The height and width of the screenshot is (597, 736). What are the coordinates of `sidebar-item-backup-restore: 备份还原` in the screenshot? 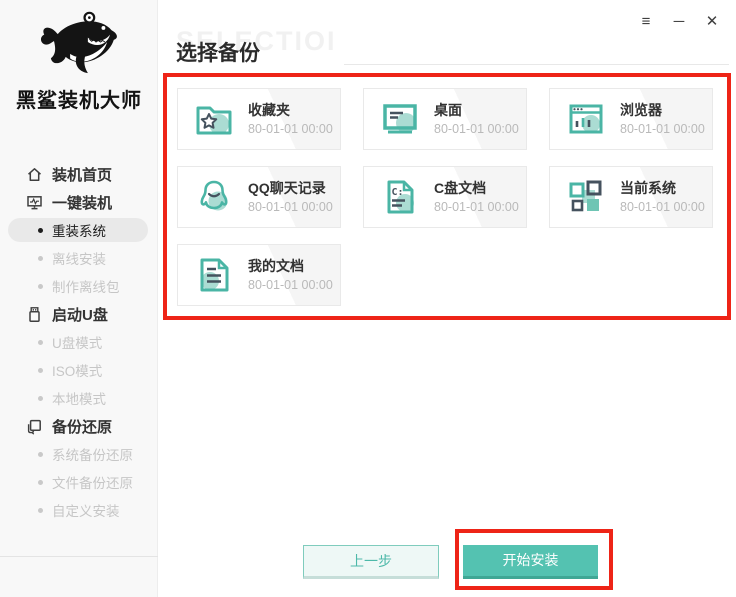 It's located at (79, 426).